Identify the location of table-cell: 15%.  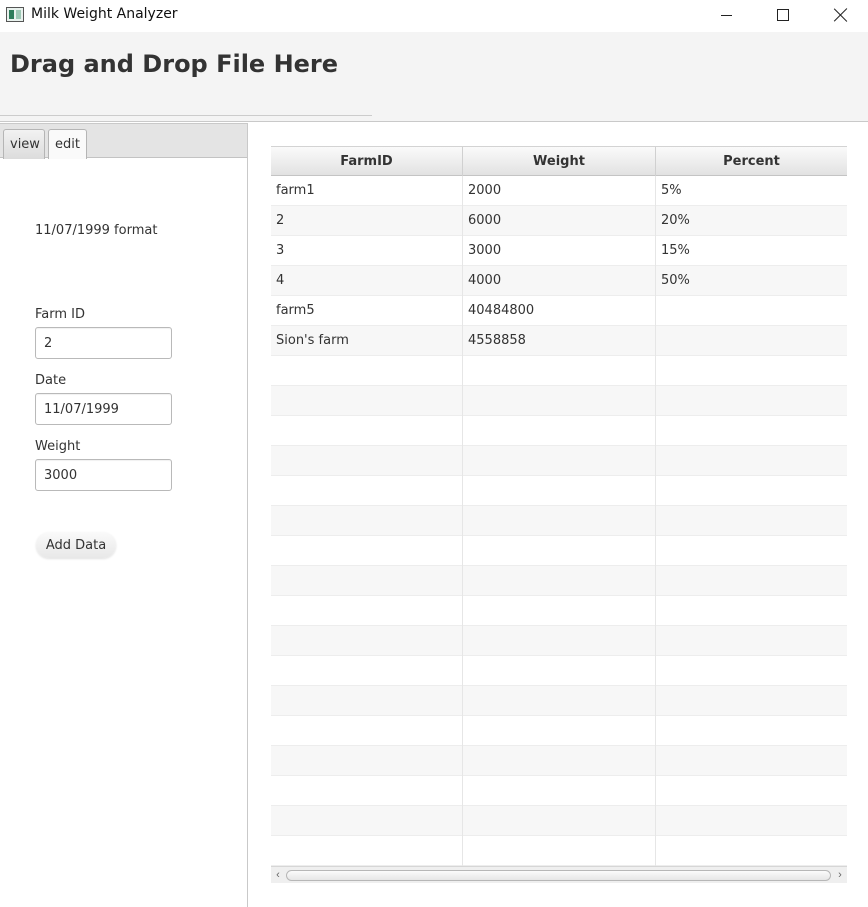
(675, 250).